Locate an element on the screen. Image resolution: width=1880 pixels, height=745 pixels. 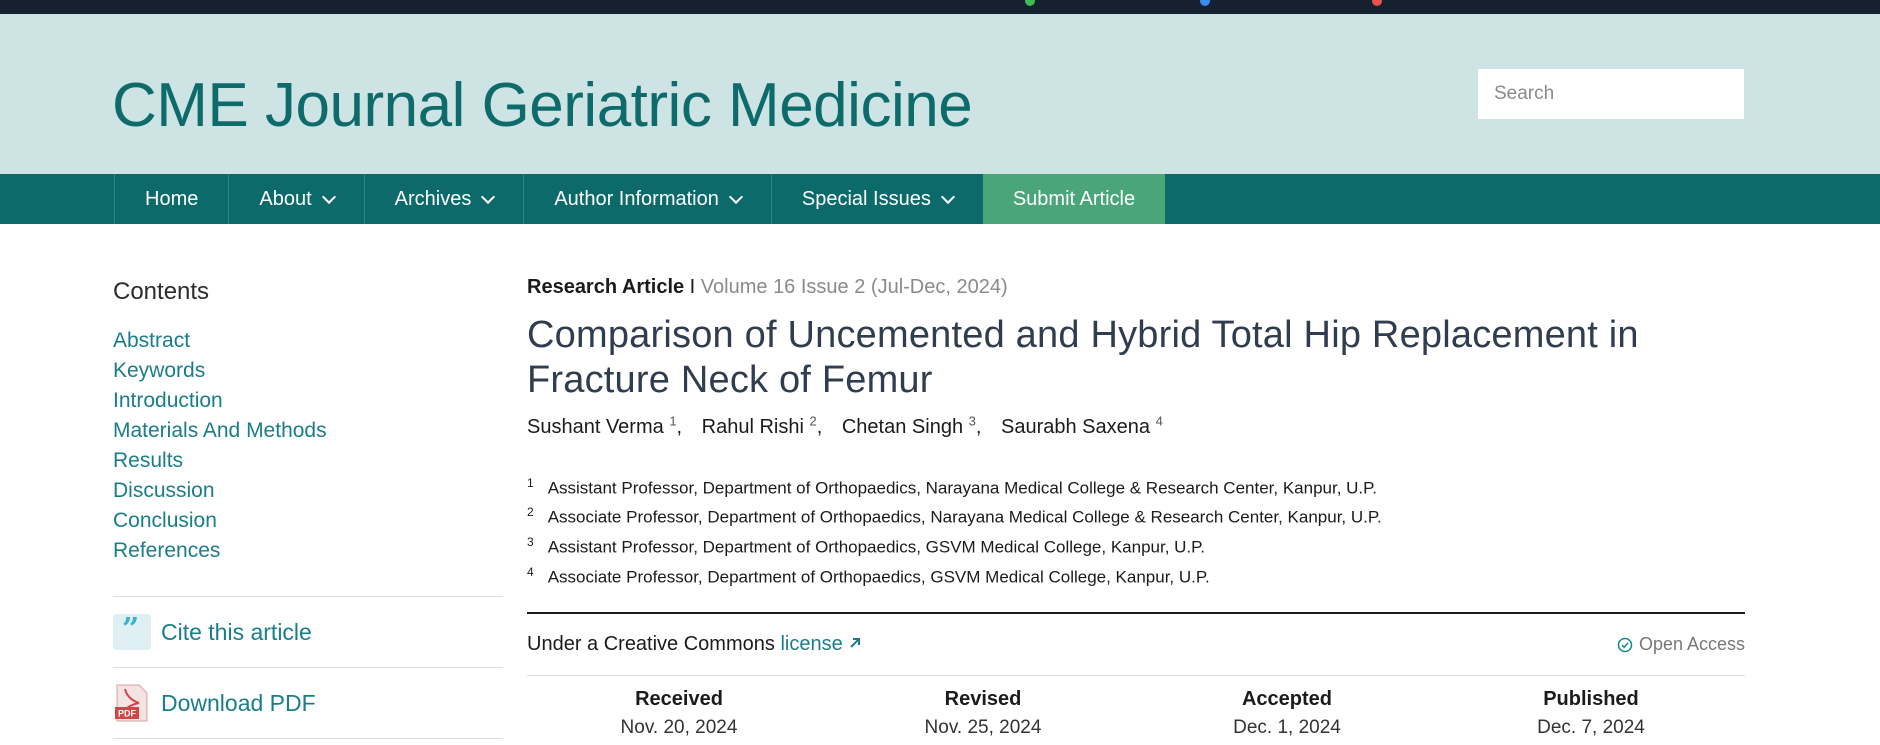
license-prefix: Under a Creative Commons is located at coordinates (654, 644).